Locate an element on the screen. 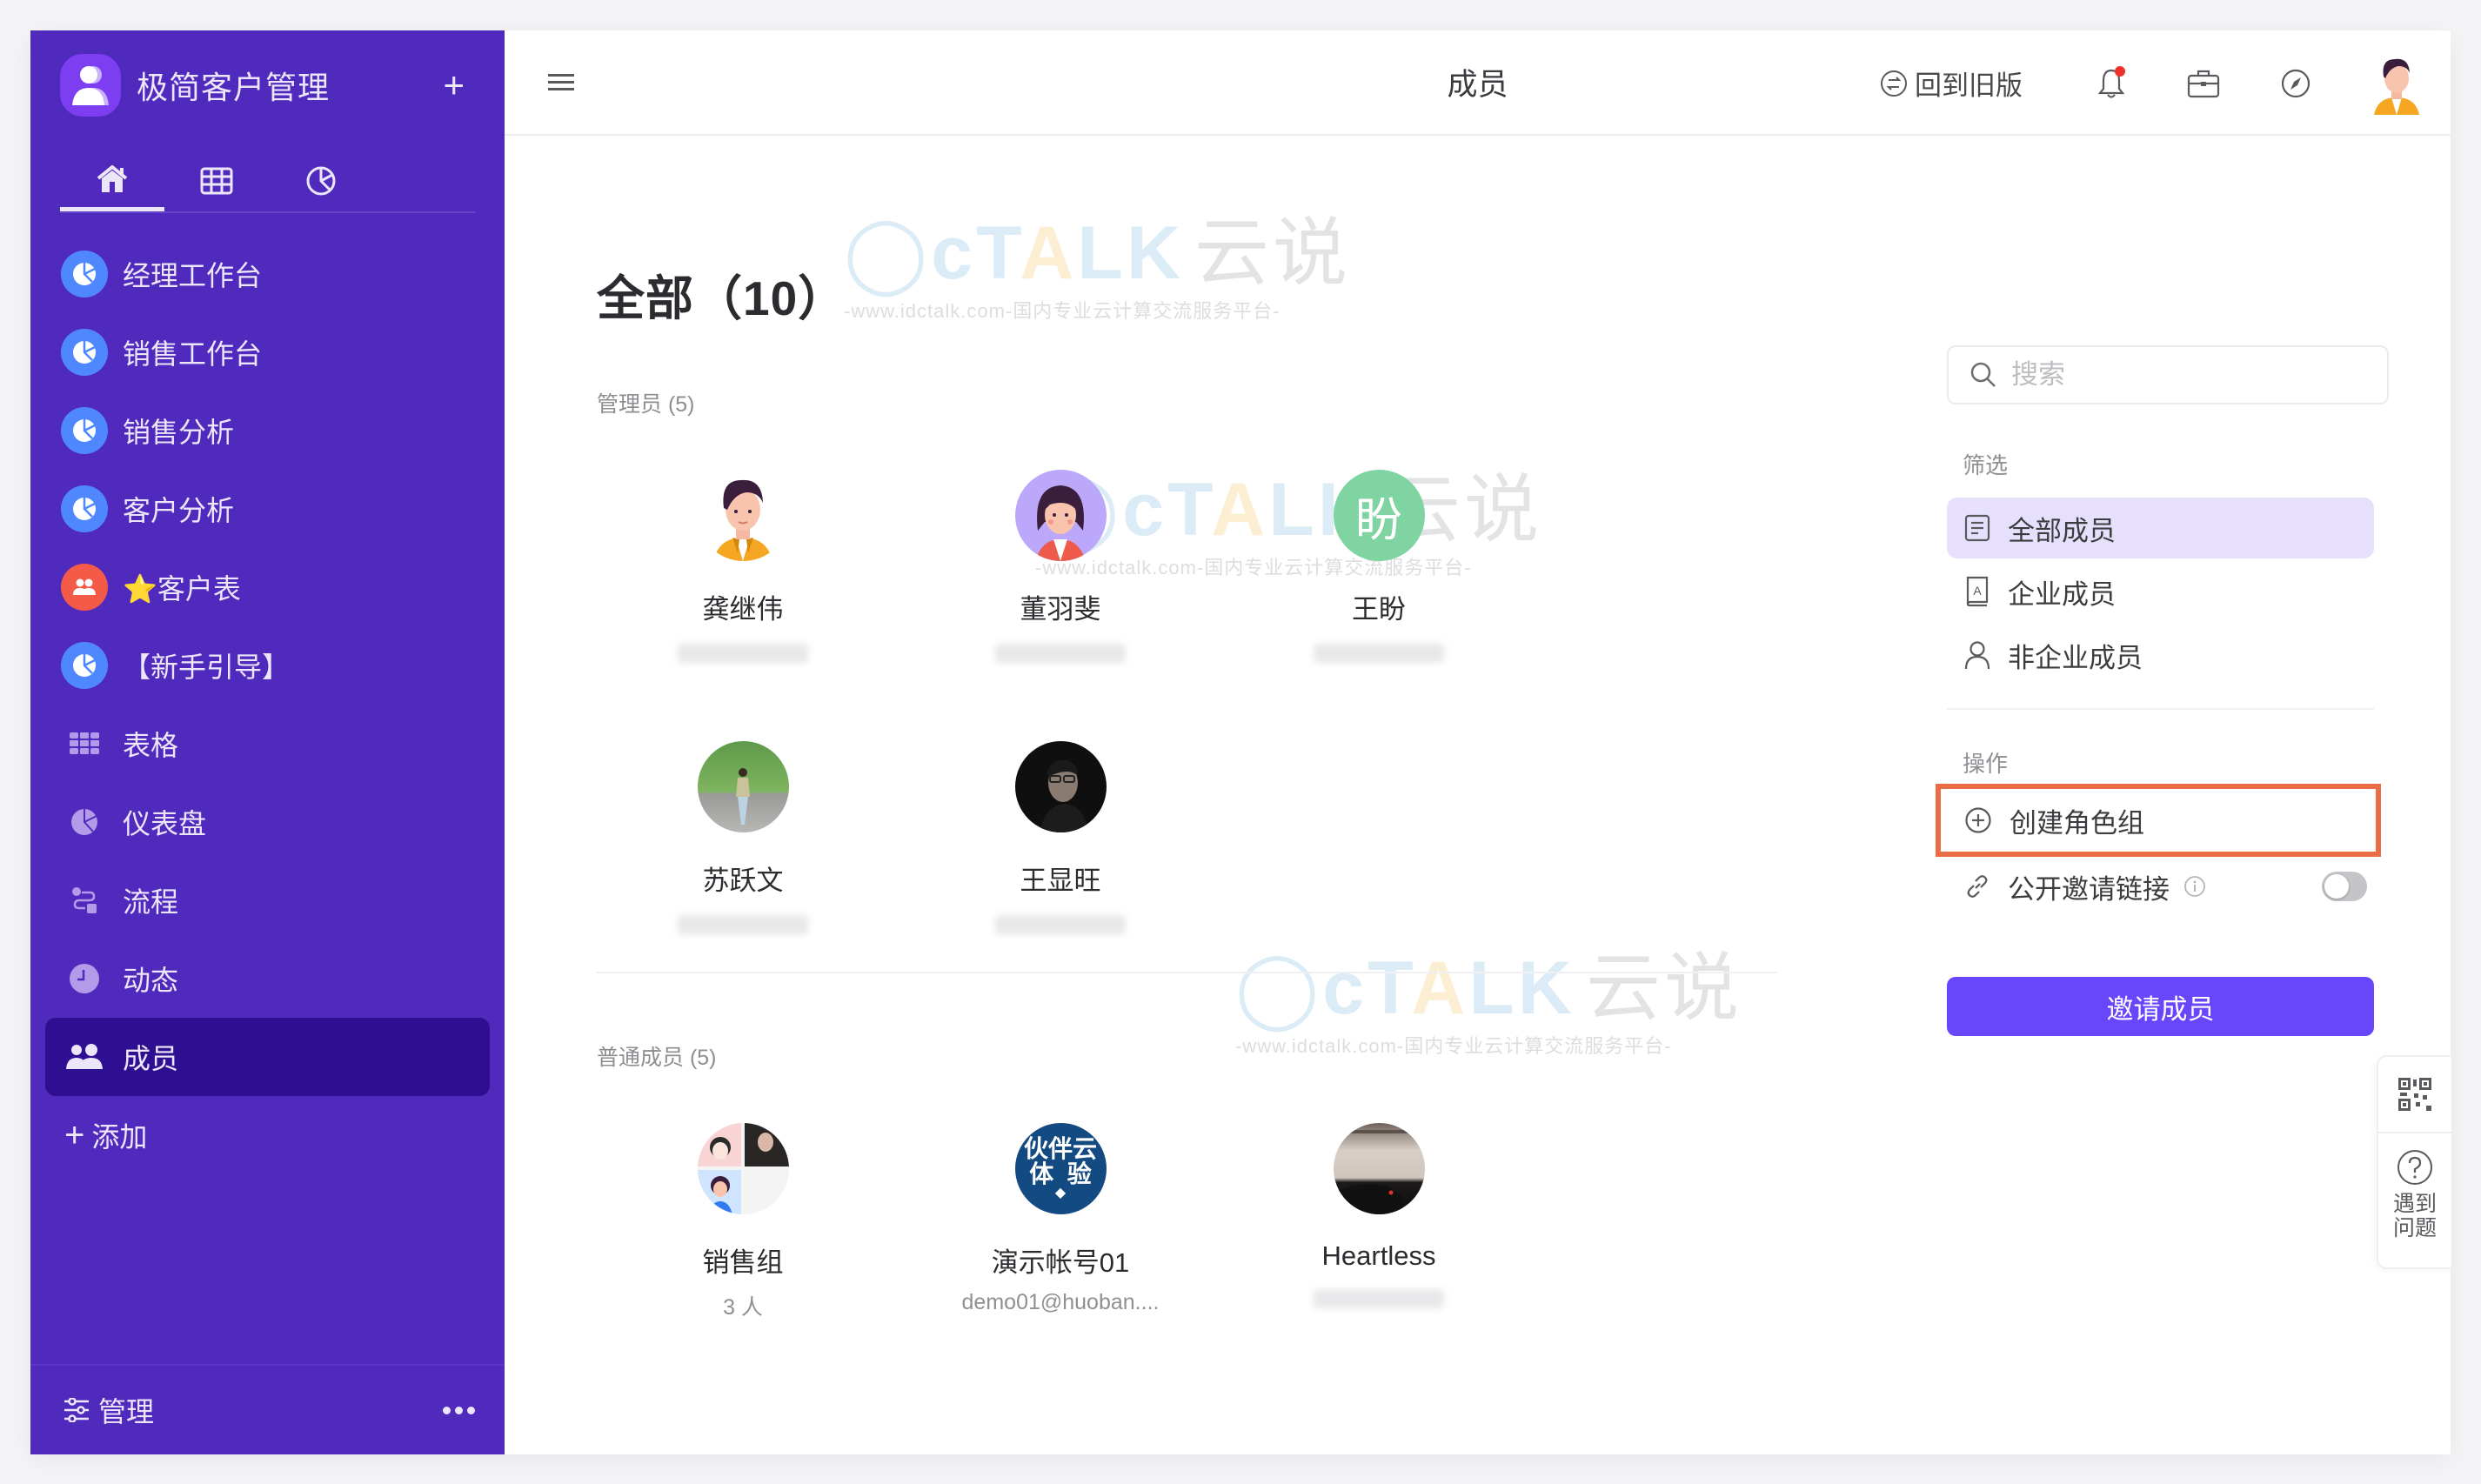 The image size is (2481, 1484). member-card: 苏跃文 is located at coordinates (742, 837).